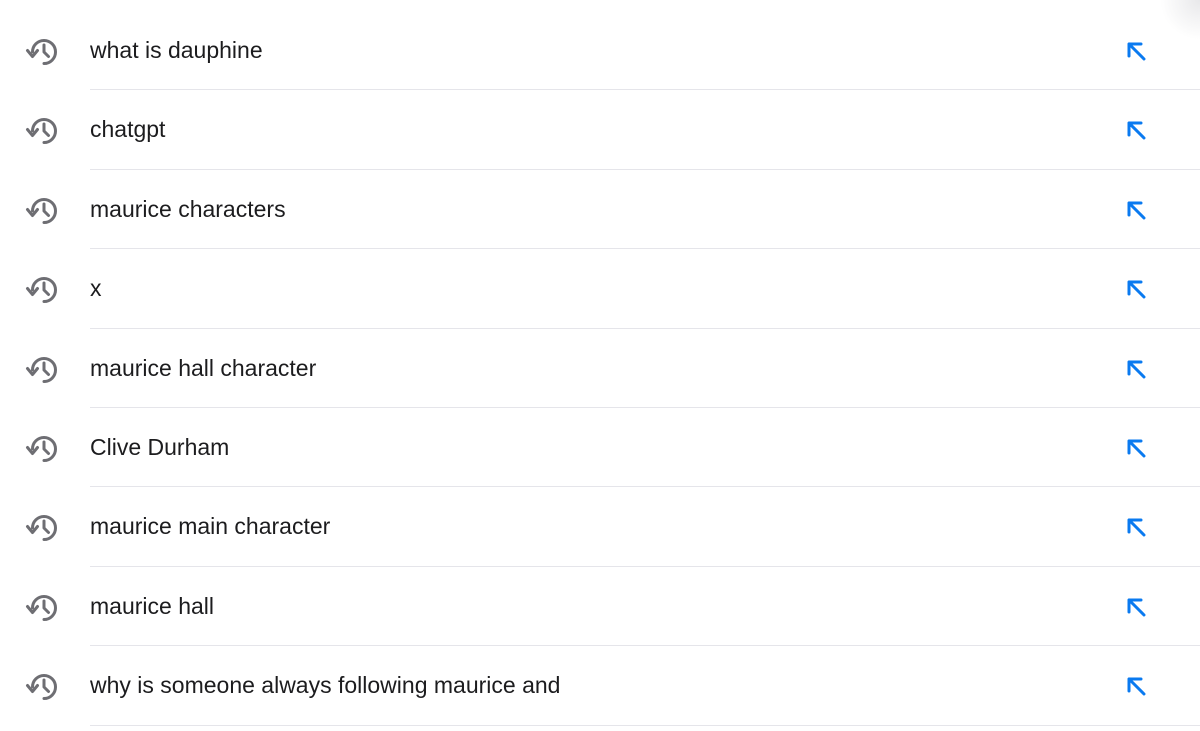 The width and height of the screenshot is (1200, 731). Describe the element at coordinates (600, 51) in the screenshot. I see `history-row: what is dauphine` at that location.